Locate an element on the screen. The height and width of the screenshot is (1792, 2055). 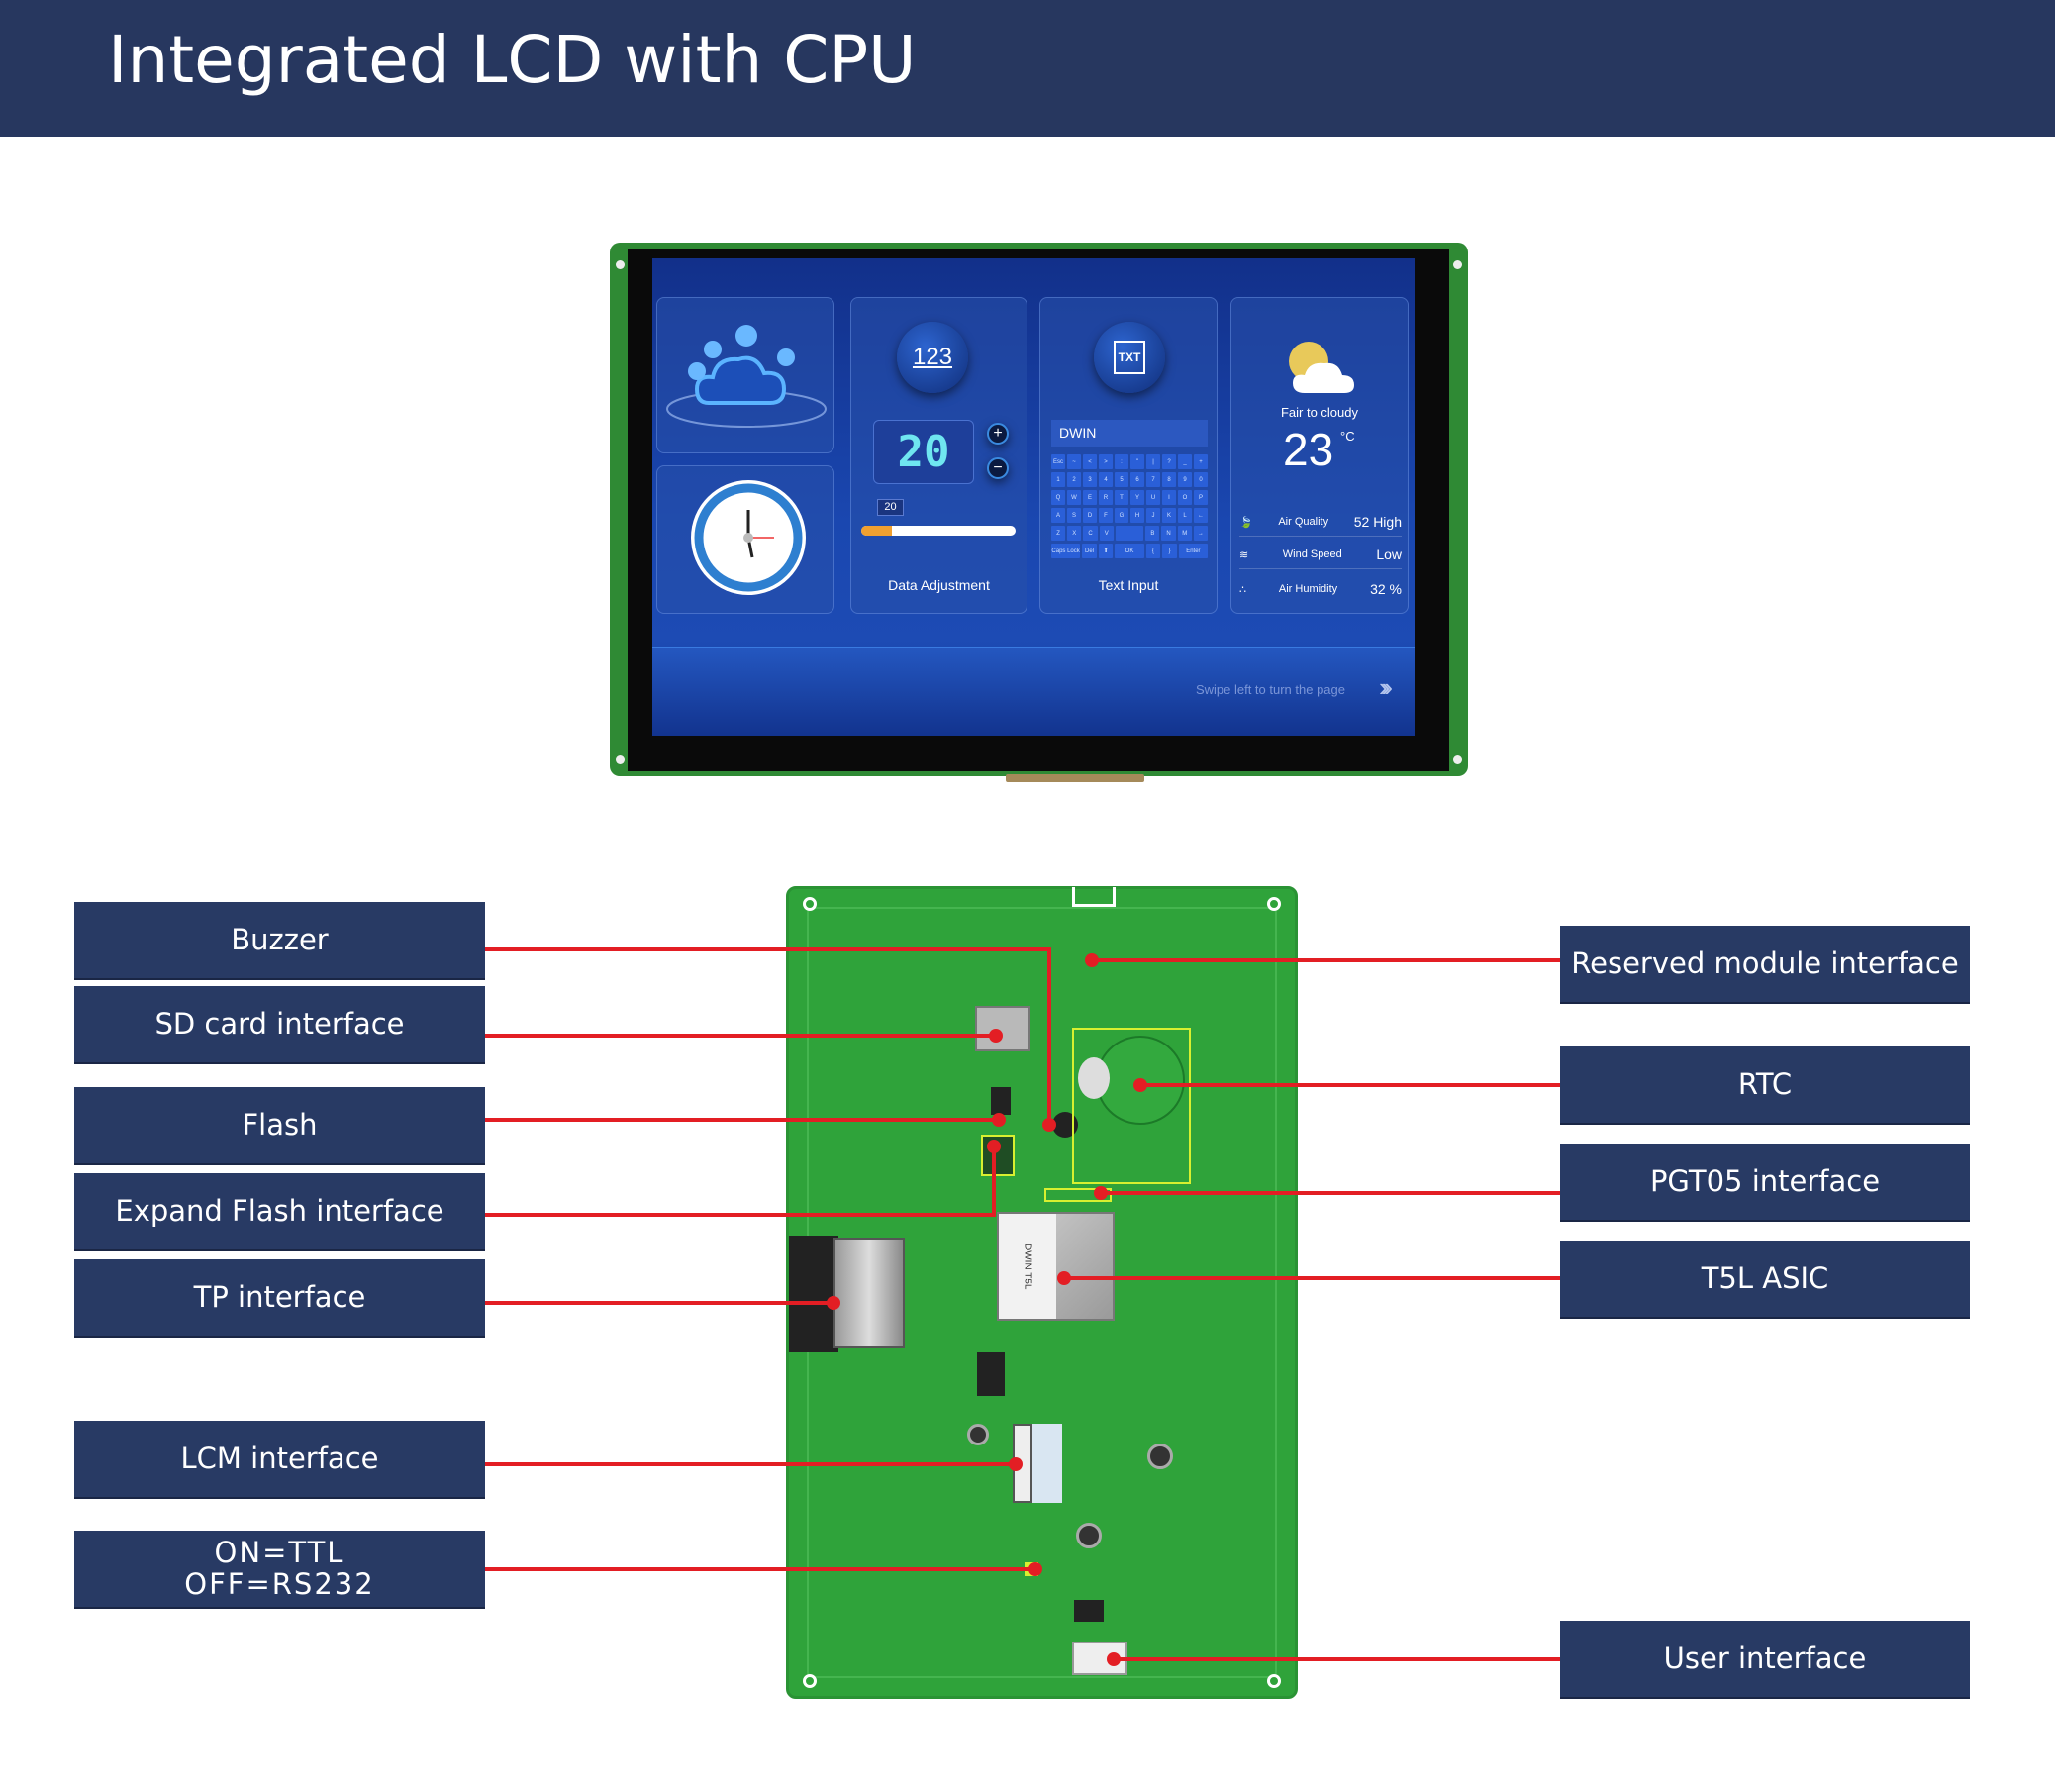
label-reserved-module-interface: Reserved module interface is located at coordinates (1765, 964).